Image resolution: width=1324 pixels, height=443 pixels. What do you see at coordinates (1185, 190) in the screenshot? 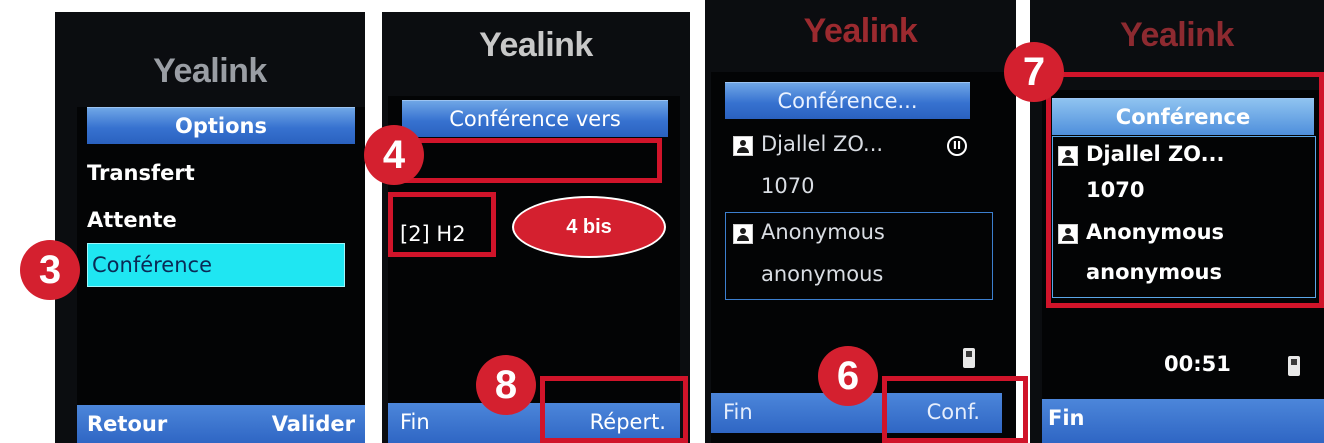
I see `highlight-participants-box` at bounding box center [1185, 190].